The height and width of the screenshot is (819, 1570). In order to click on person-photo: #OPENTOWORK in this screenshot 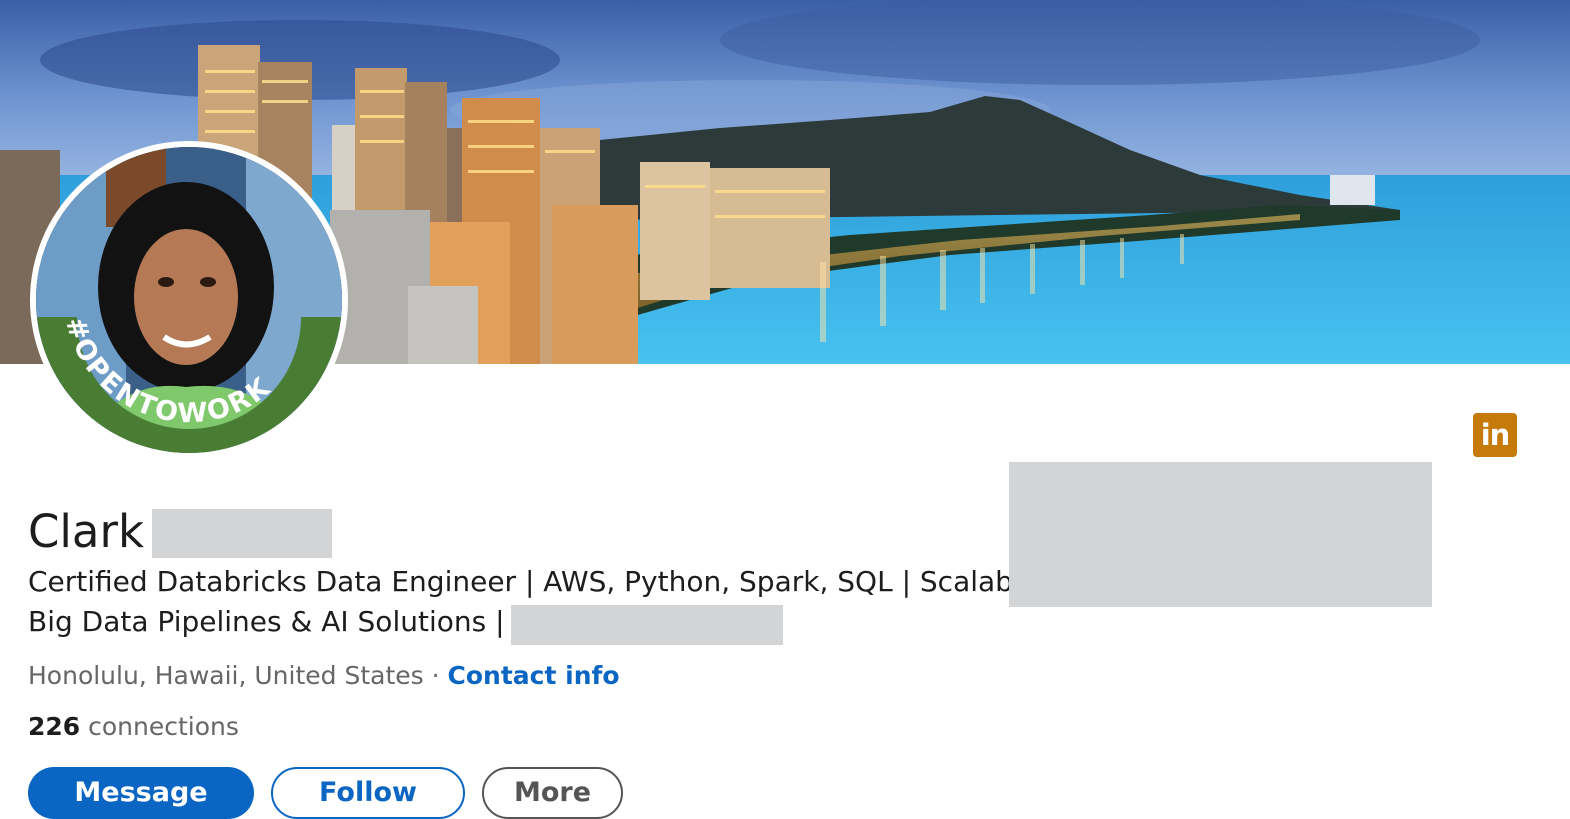, I will do `click(189, 300)`.